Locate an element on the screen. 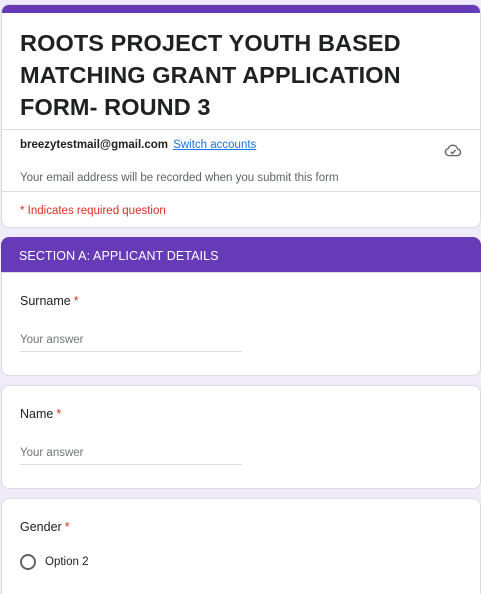 Image resolution: width=481 pixels, height=594 pixels. required-question-notice: * Indicates required question is located at coordinates (93, 211).